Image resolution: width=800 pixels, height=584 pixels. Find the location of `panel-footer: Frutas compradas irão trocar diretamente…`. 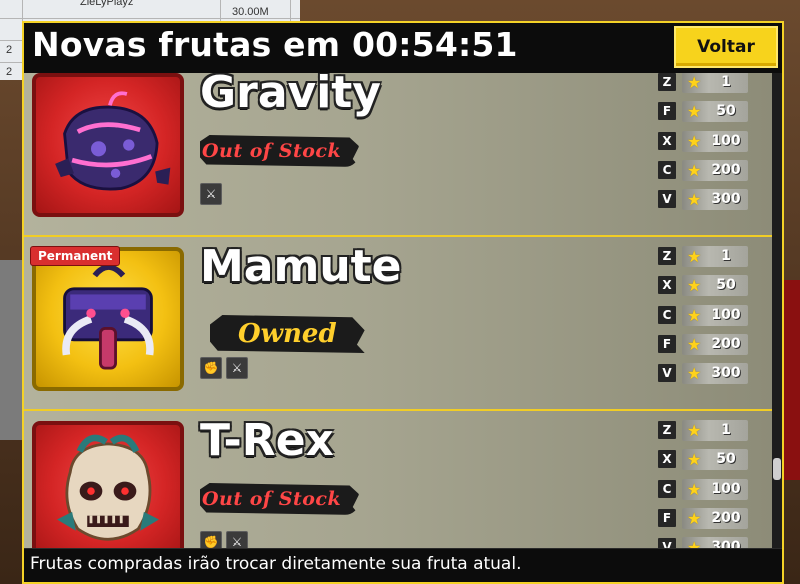

panel-footer: Frutas compradas irão trocar diretamente… is located at coordinates (403, 565).